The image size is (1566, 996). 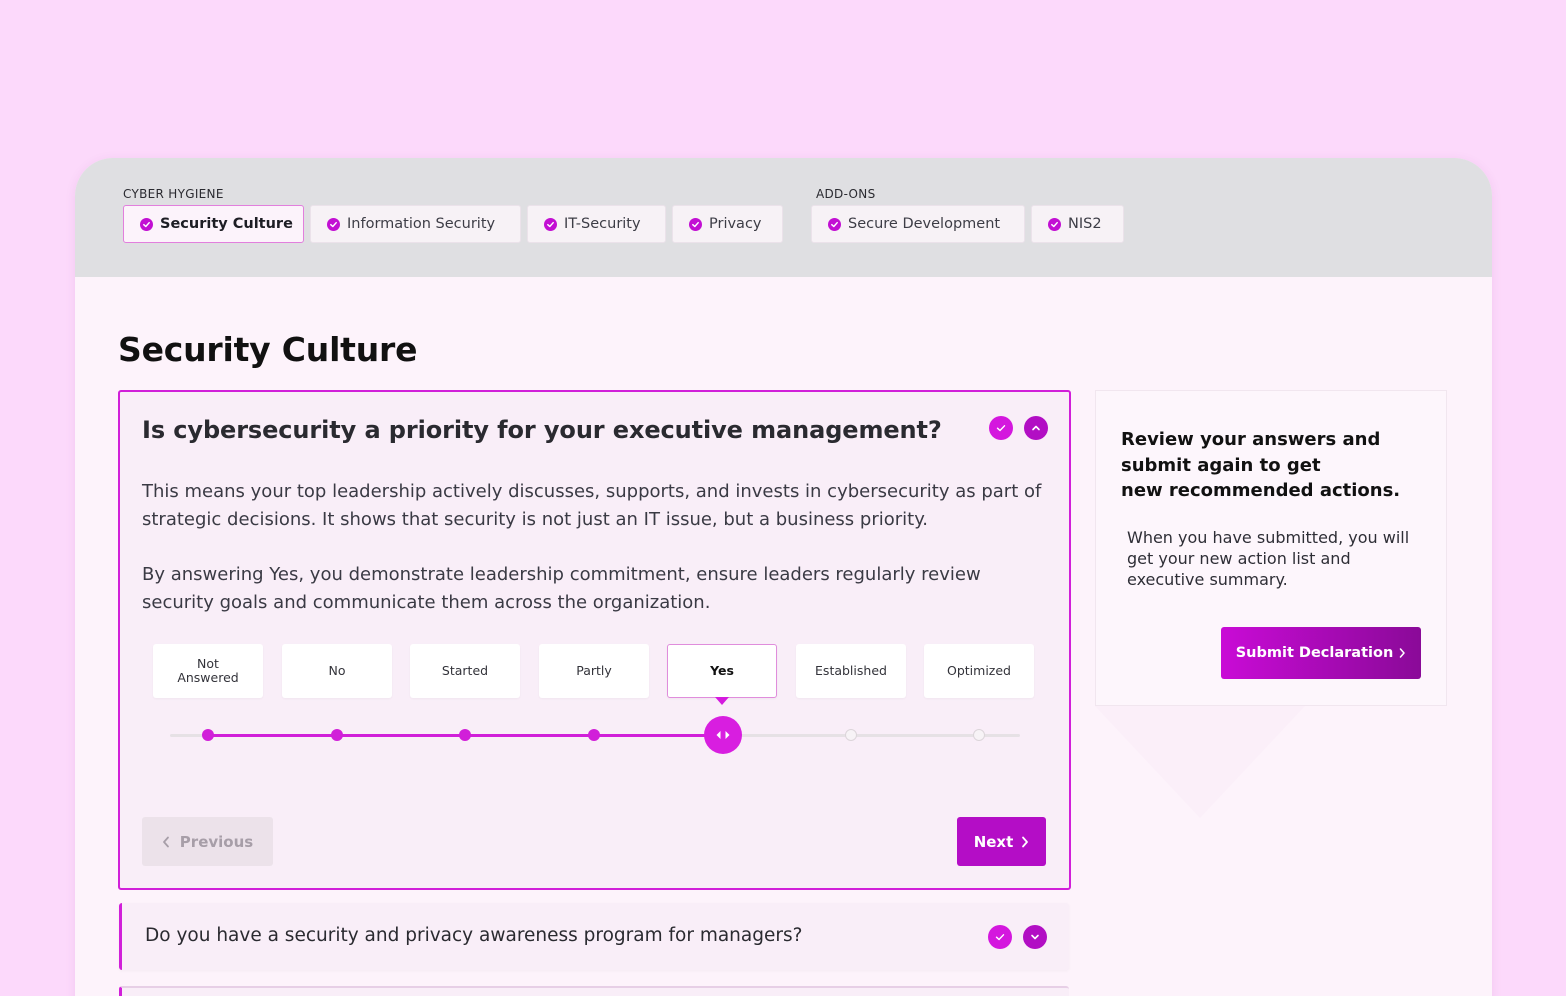 I want to click on collapse-button, so click(x=1036, y=428).